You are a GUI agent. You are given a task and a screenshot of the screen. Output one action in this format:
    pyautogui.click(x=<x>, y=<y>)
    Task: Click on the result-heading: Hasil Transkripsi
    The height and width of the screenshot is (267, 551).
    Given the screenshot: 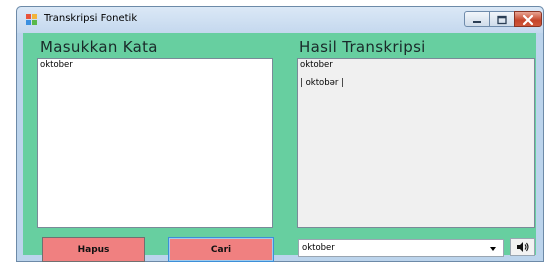 What is the action you would take?
    pyautogui.click(x=362, y=47)
    